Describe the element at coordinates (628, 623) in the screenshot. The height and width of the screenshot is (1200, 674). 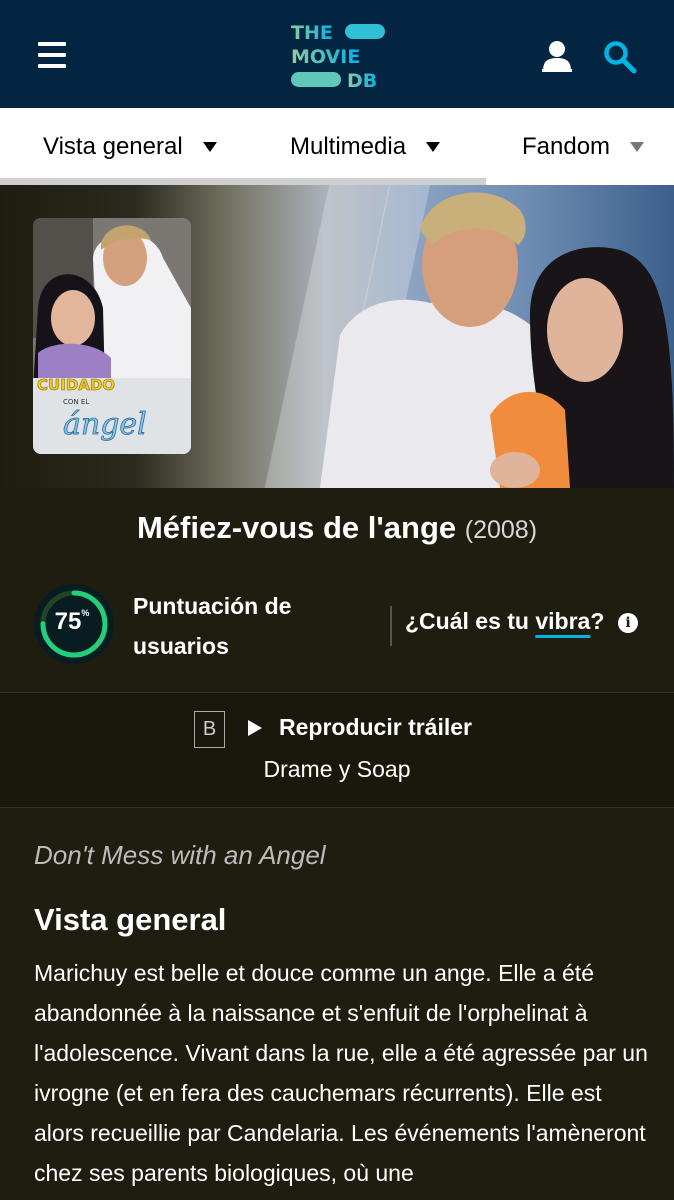
I see `info-icon: i` at that location.